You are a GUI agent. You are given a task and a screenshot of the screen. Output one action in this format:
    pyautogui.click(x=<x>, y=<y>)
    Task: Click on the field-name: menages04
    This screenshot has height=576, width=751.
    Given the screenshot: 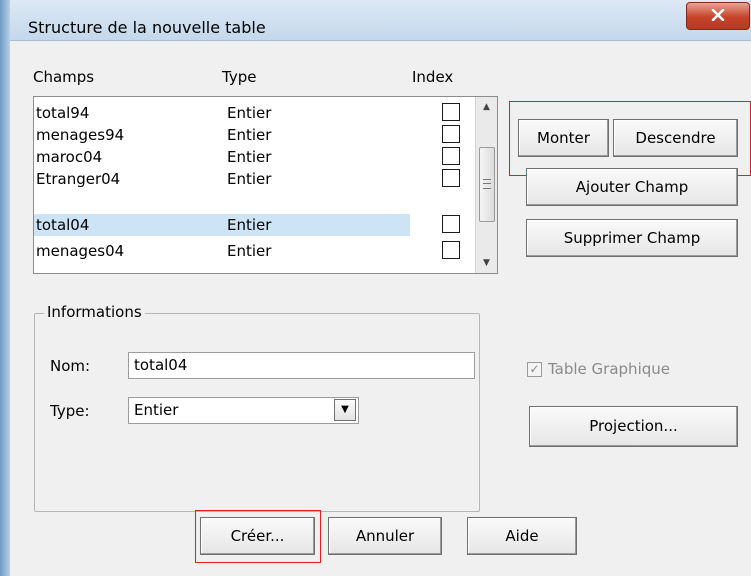 What is the action you would take?
    pyautogui.click(x=80, y=251)
    